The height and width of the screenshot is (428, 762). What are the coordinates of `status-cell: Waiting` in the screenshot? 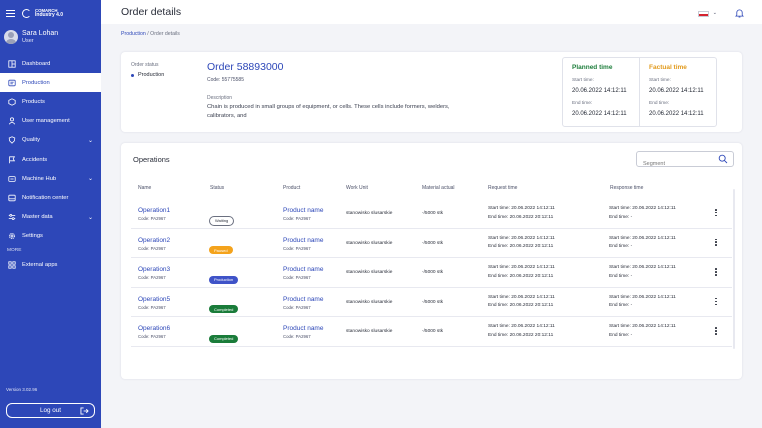 It's located at (222, 218).